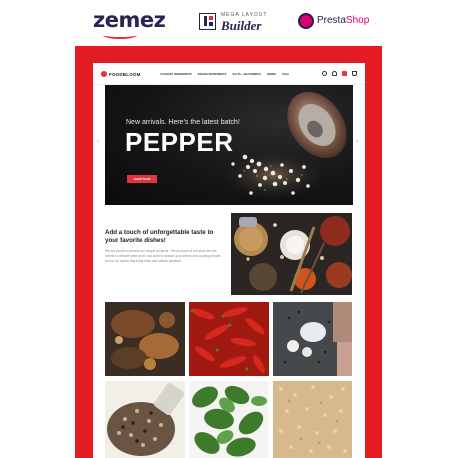 Image resolution: width=458 pixels, height=458 pixels. Describe the element at coordinates (324, 73) in the screenshot. I see `search-icon` at that location.